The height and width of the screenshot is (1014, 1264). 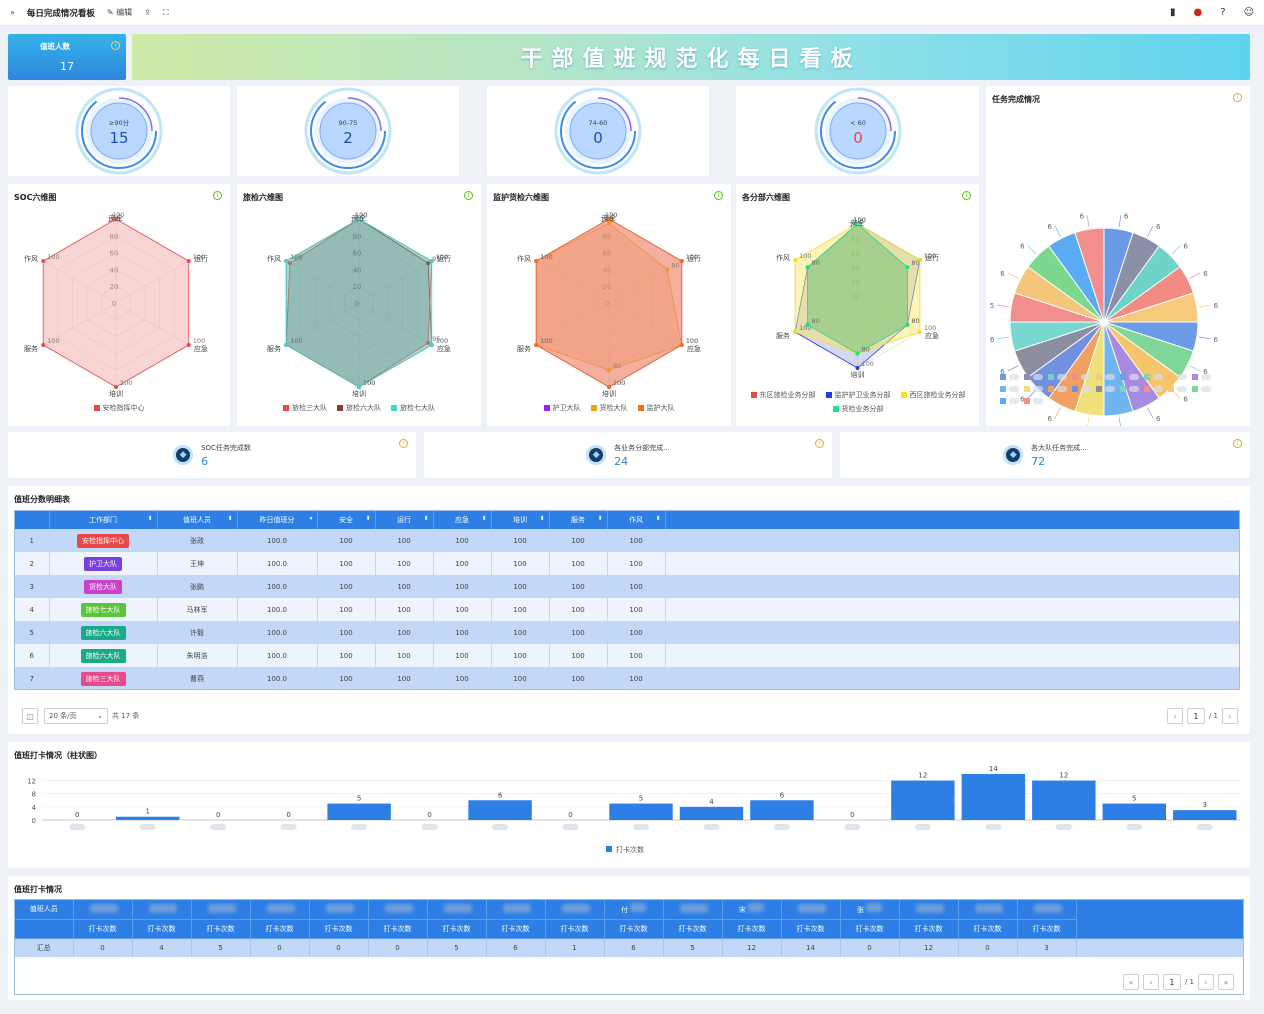 I want to click on legend-item: 监护护卫业务分部, so click(x=858, y=395).